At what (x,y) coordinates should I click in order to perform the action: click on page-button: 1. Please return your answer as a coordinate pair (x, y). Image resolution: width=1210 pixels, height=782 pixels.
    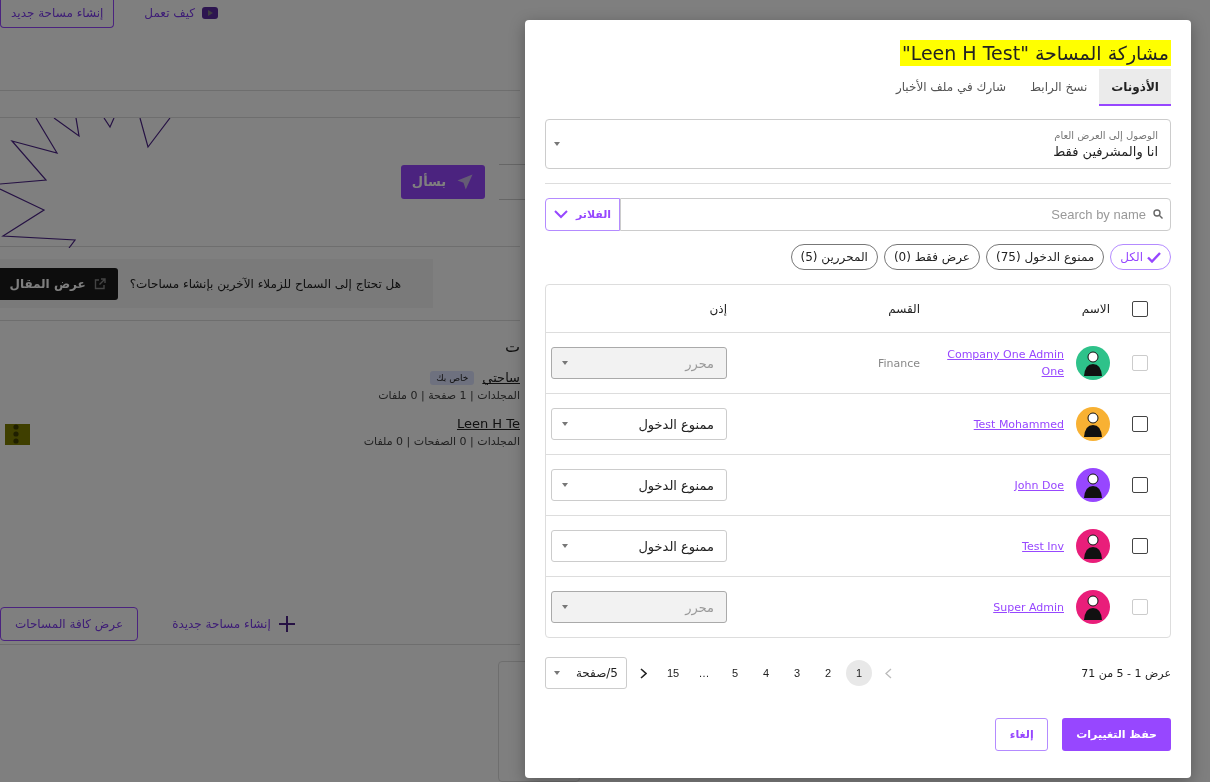
    Looking at the image, I should click on (859, 673).